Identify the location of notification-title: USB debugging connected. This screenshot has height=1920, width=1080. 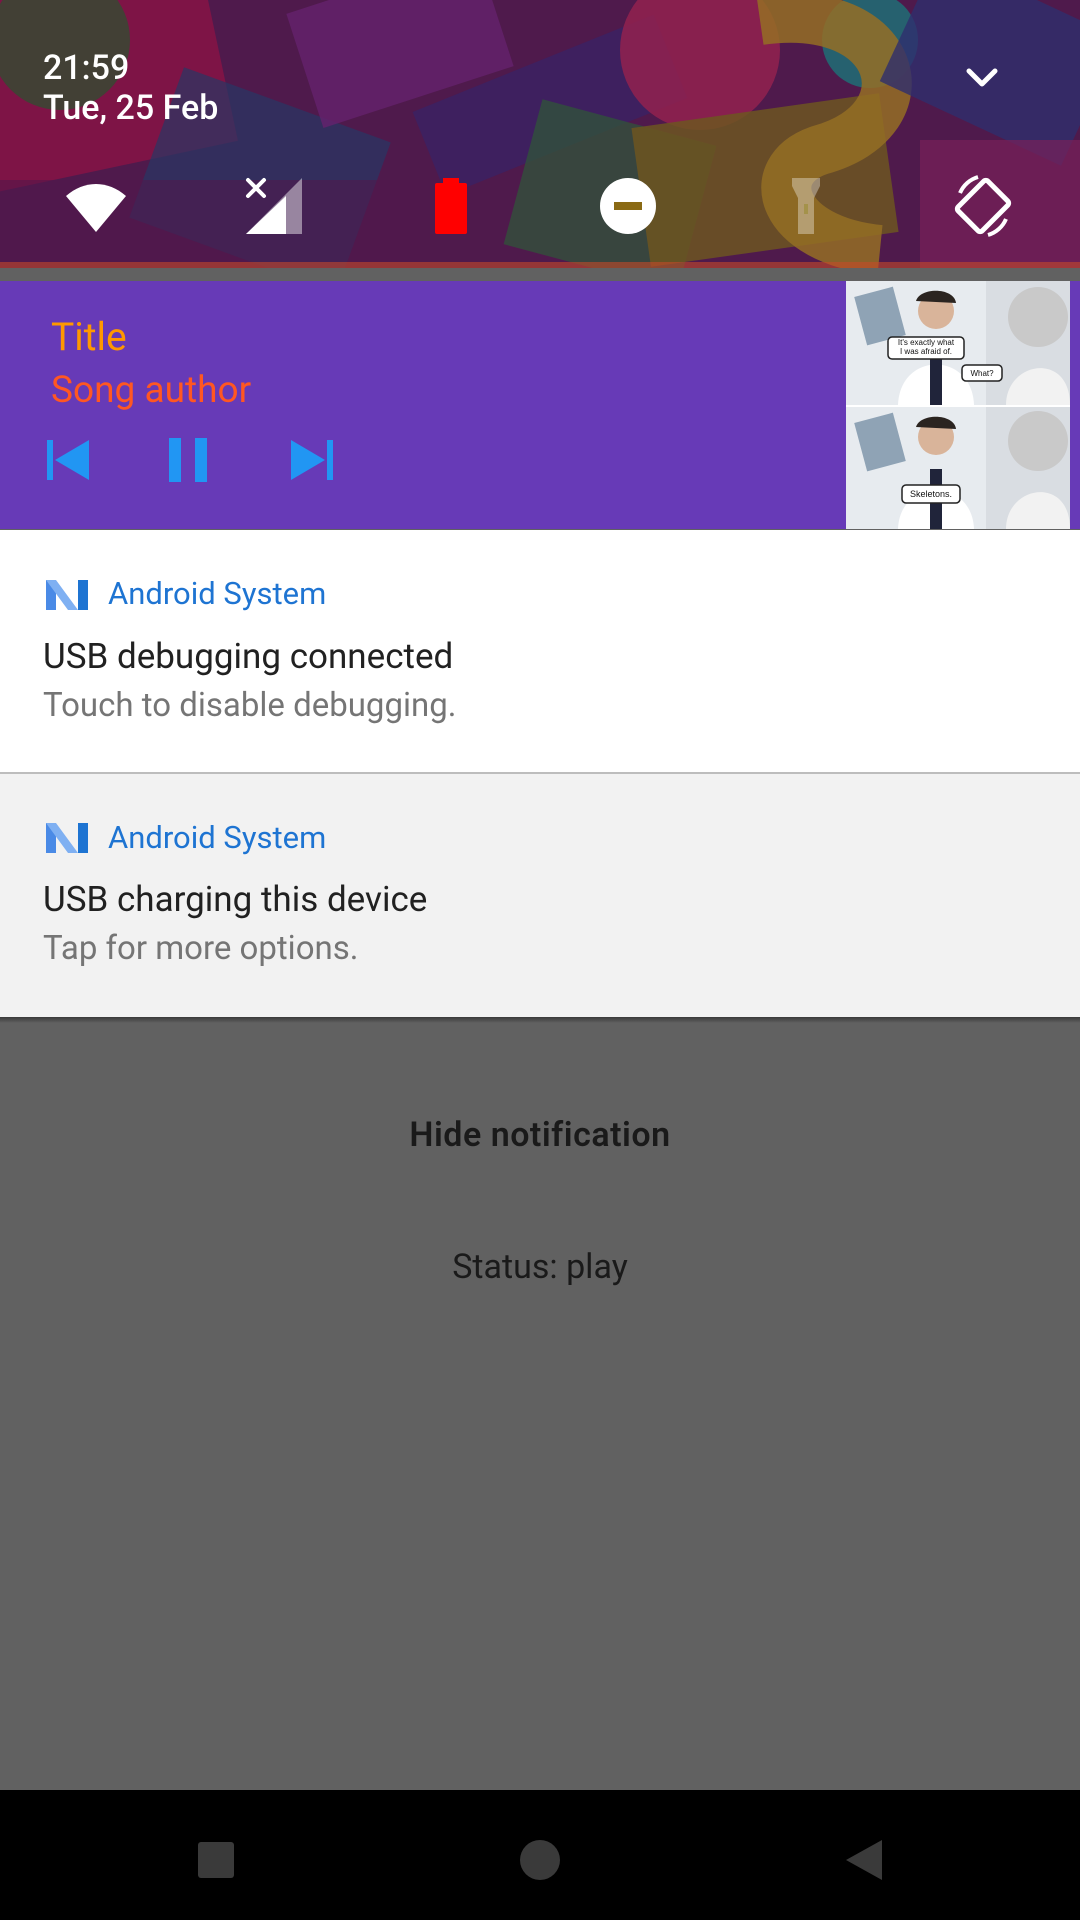
(248, 656).